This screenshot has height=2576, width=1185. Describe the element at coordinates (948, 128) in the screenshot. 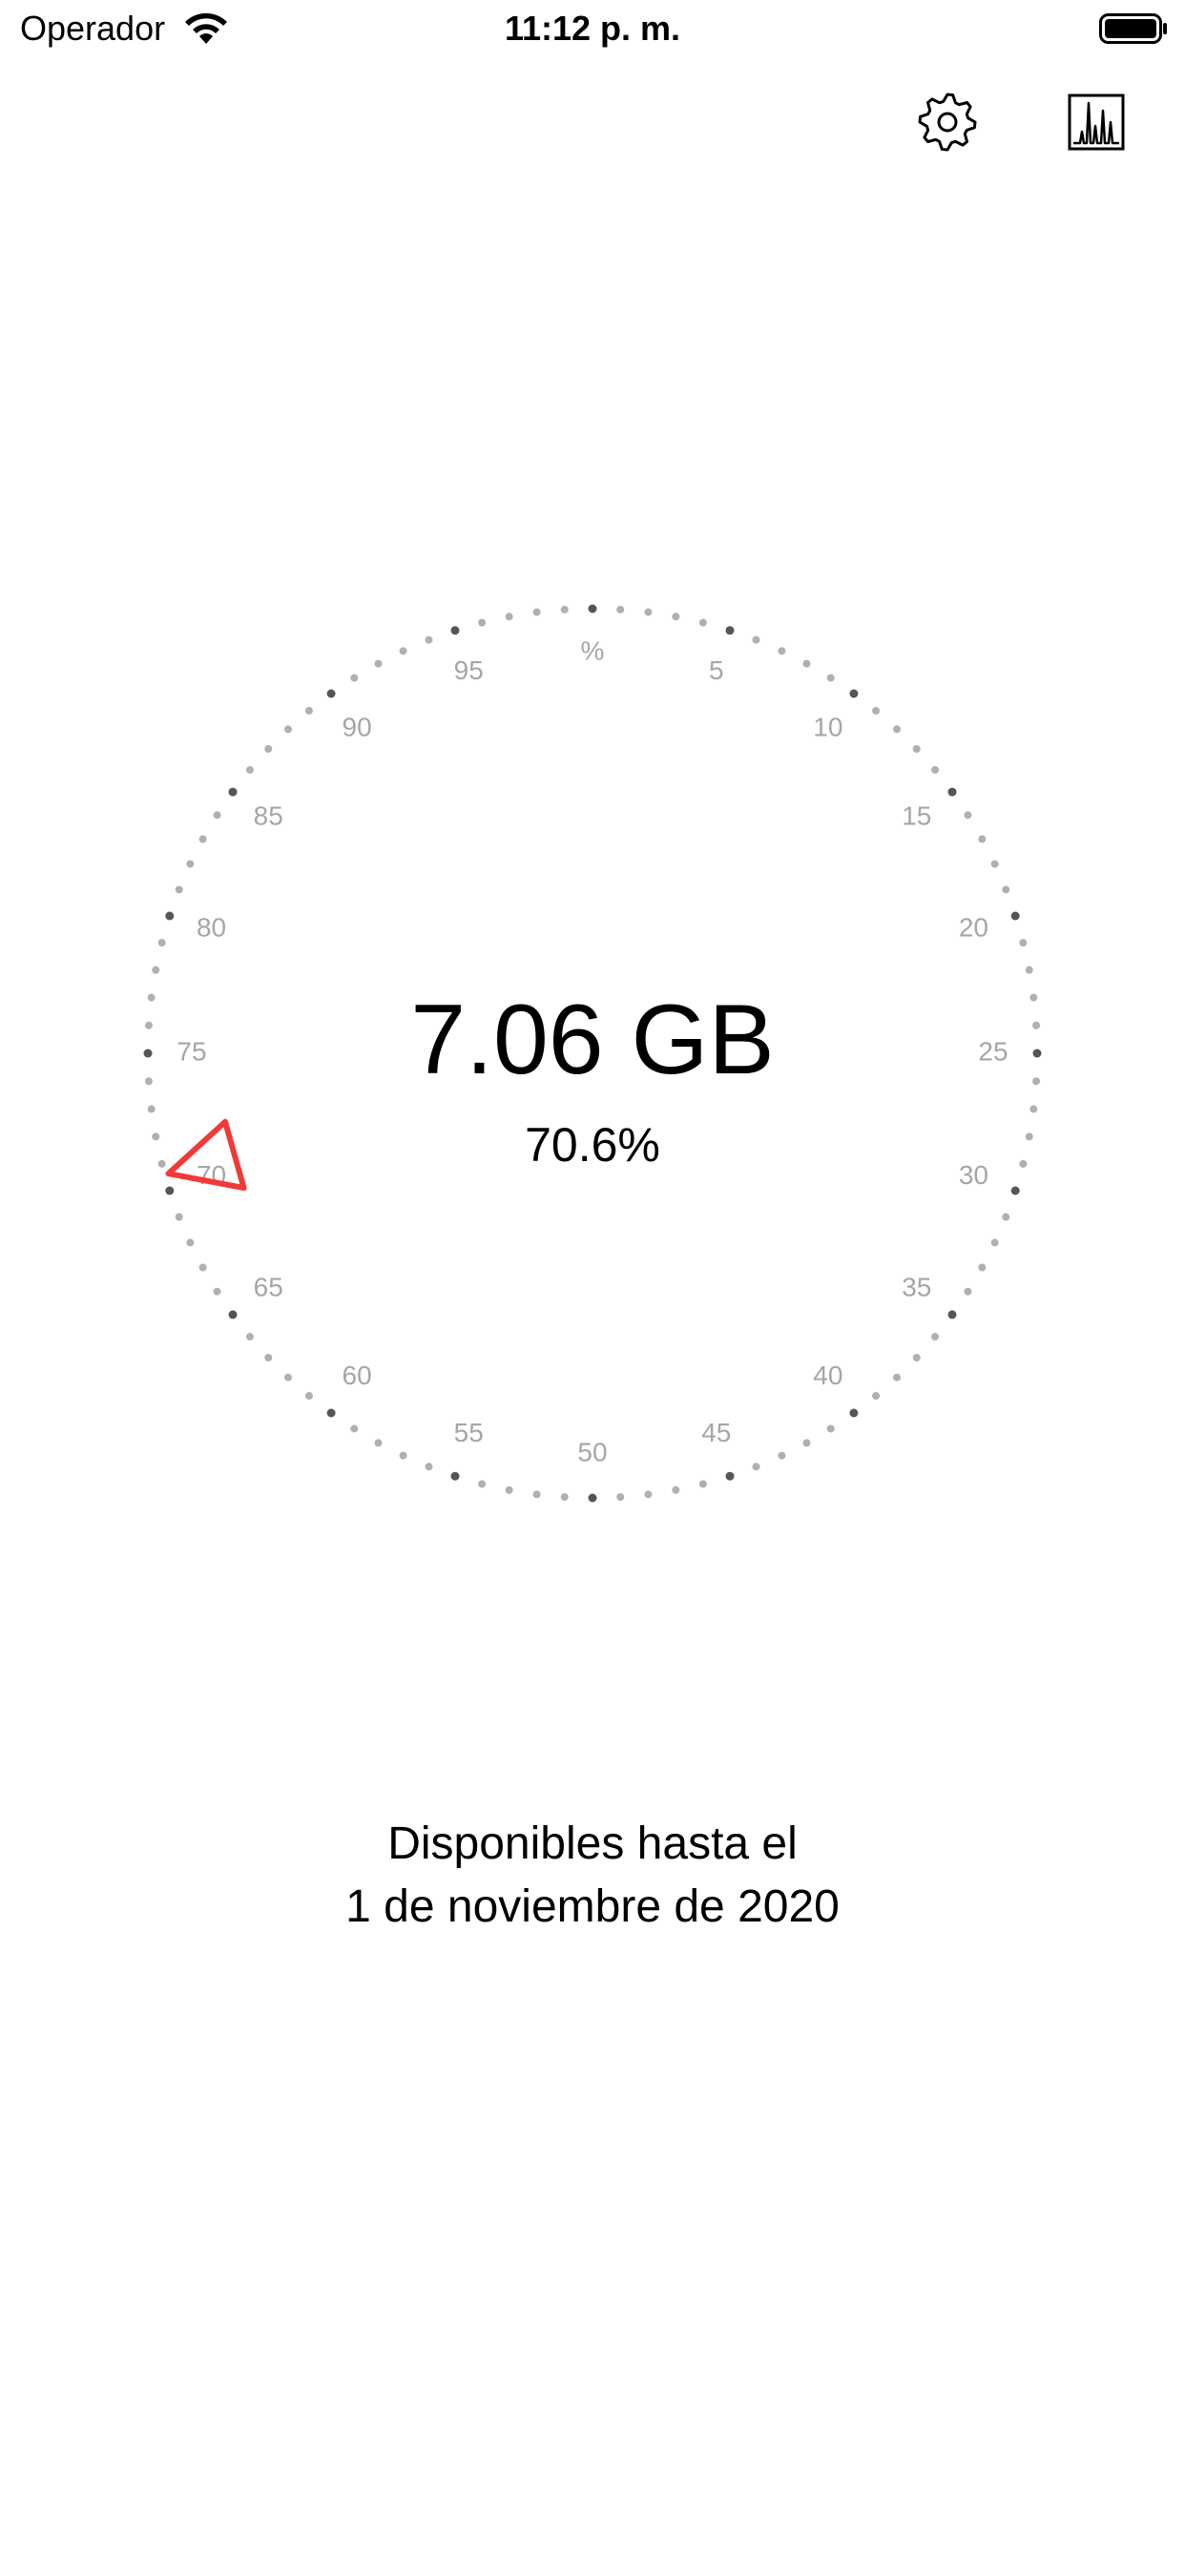

I see `gear-icon` at that location.